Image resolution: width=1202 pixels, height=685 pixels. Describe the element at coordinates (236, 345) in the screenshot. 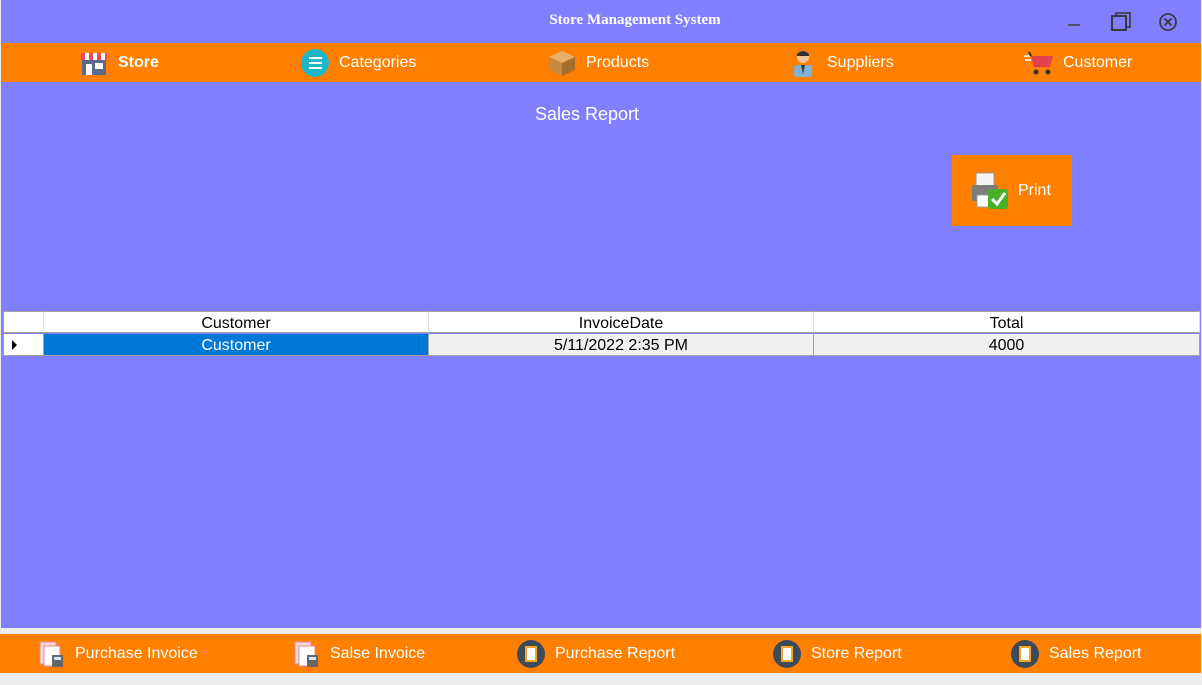

I see `cell-customer: Customer` at that location.